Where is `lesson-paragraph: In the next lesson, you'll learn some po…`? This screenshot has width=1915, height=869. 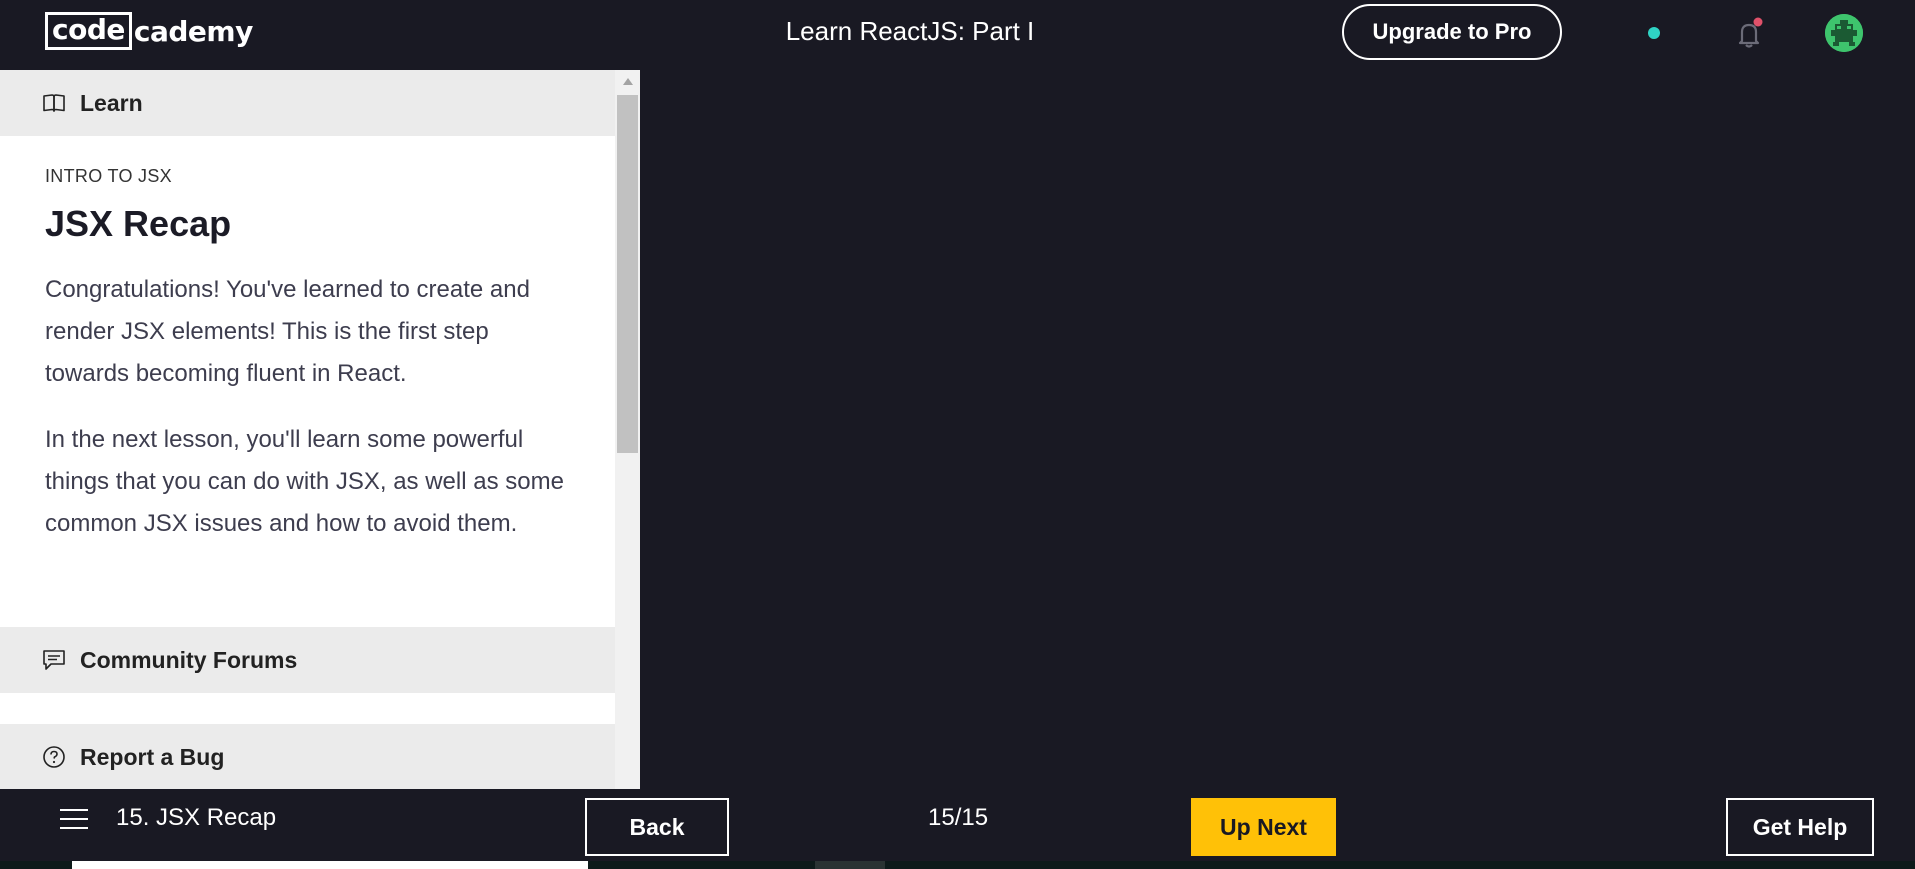
lesson-paragraph: In the next lesson, you'll learn some po… is located at coordinates (304, 481).